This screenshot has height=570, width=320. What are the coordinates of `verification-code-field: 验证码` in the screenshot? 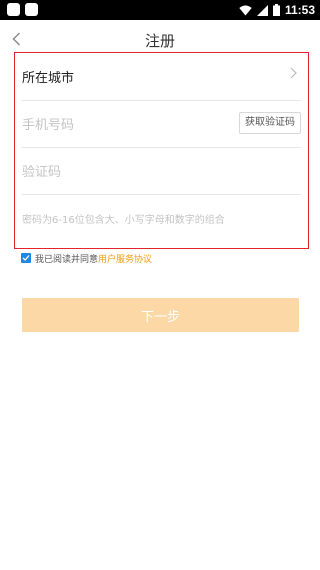 It's located at (161, 171).